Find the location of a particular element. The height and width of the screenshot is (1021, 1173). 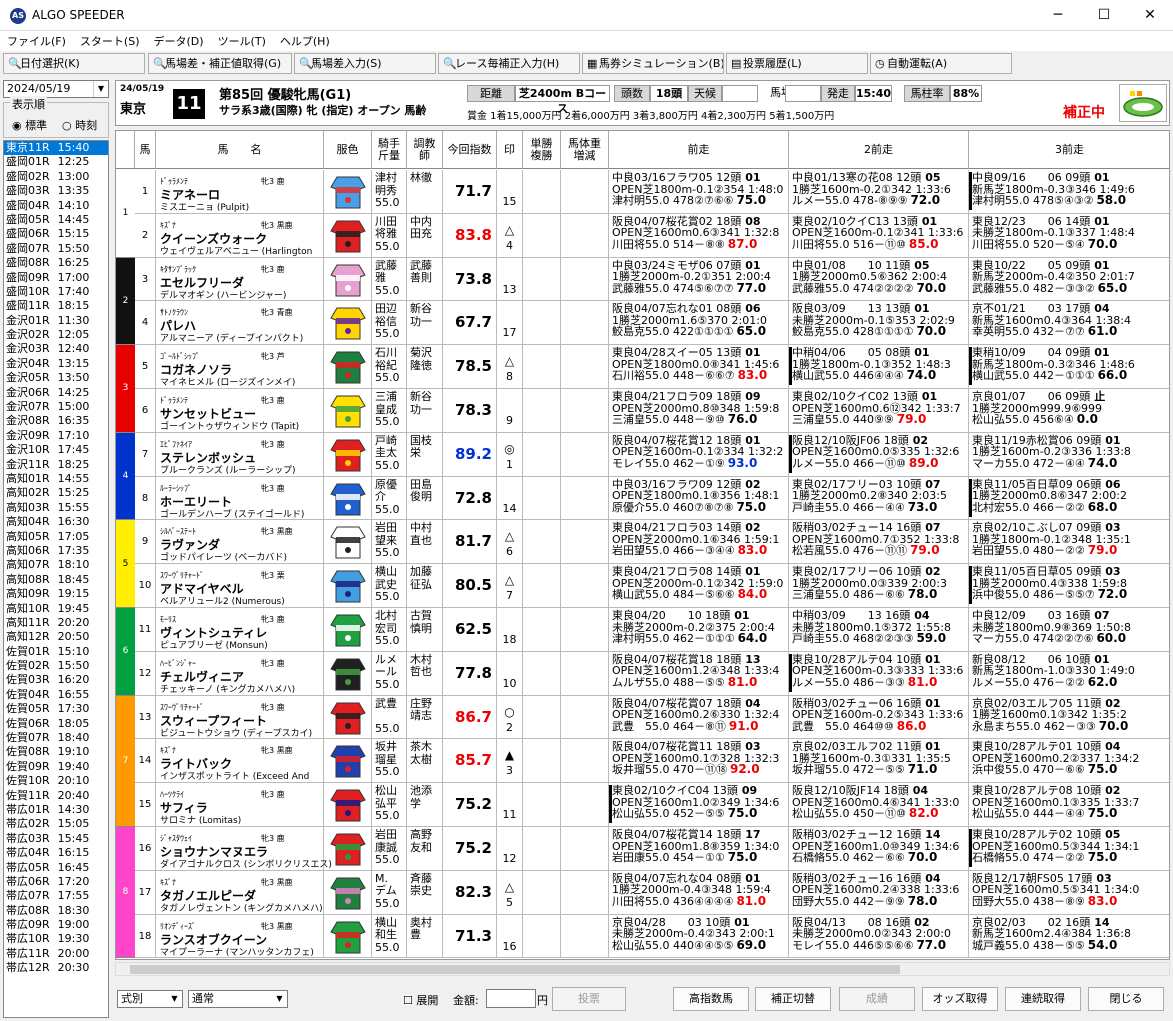

race-list-item: 佐賀04R 16:55 is located at coordinates (56, 695).